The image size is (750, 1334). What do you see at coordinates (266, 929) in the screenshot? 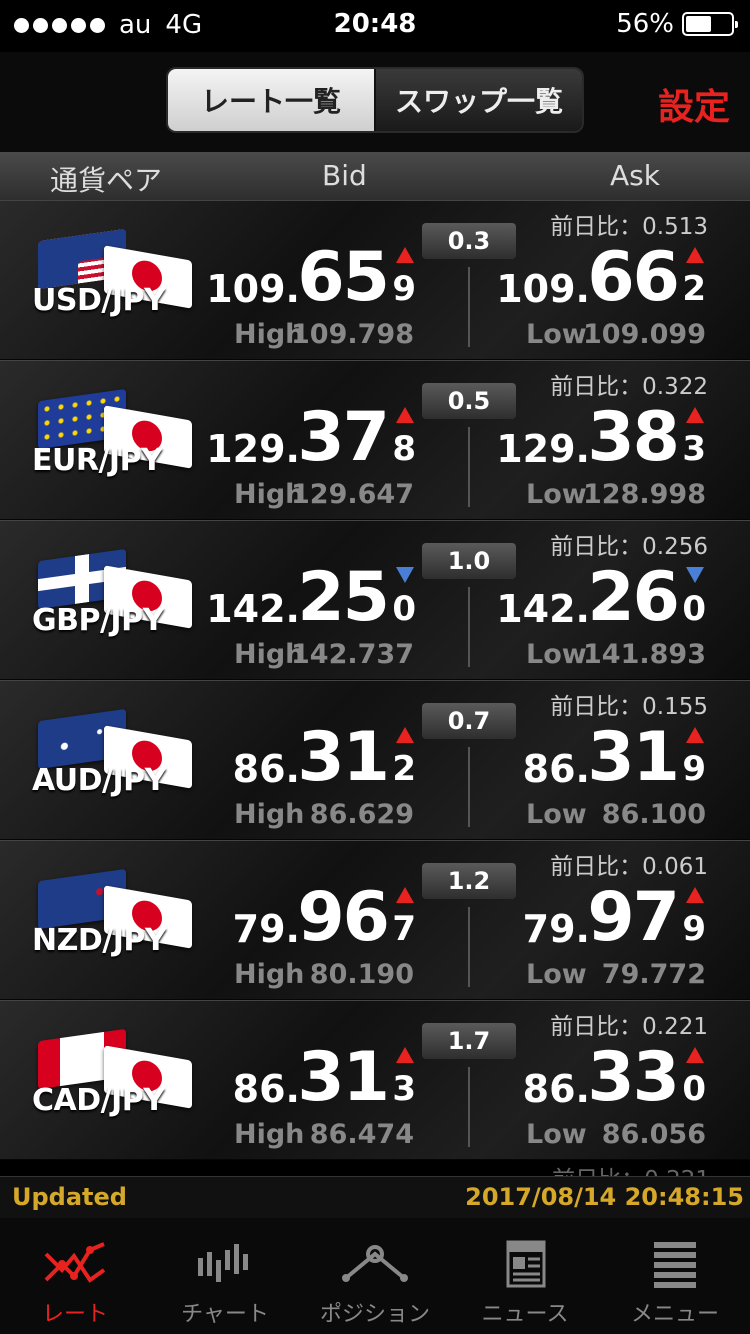
I see `bid-base: 79.` at bounding box center [266, 929].